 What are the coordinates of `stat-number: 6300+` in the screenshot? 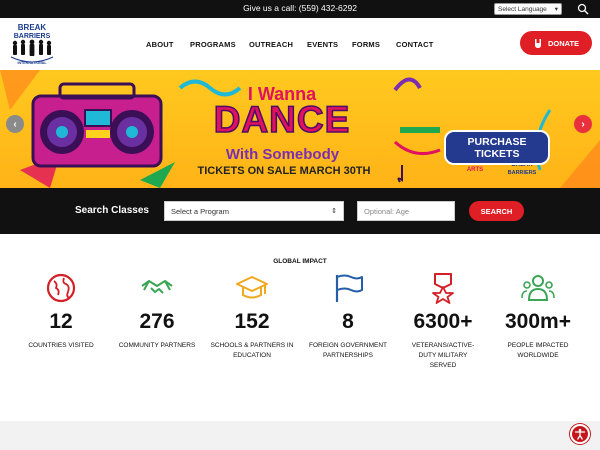 It's located at (443, 321).